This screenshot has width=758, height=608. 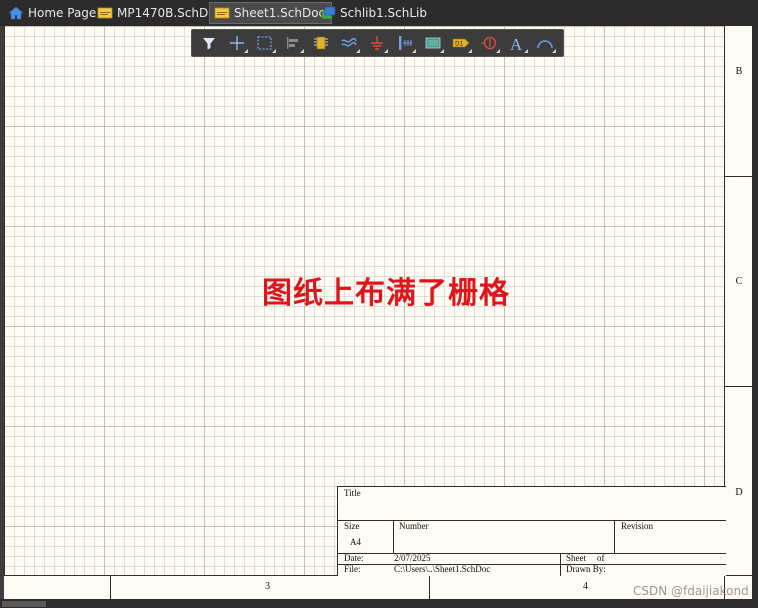 I want to click on active-bar-toolbar: D1 A, so click(x=377, y=43).